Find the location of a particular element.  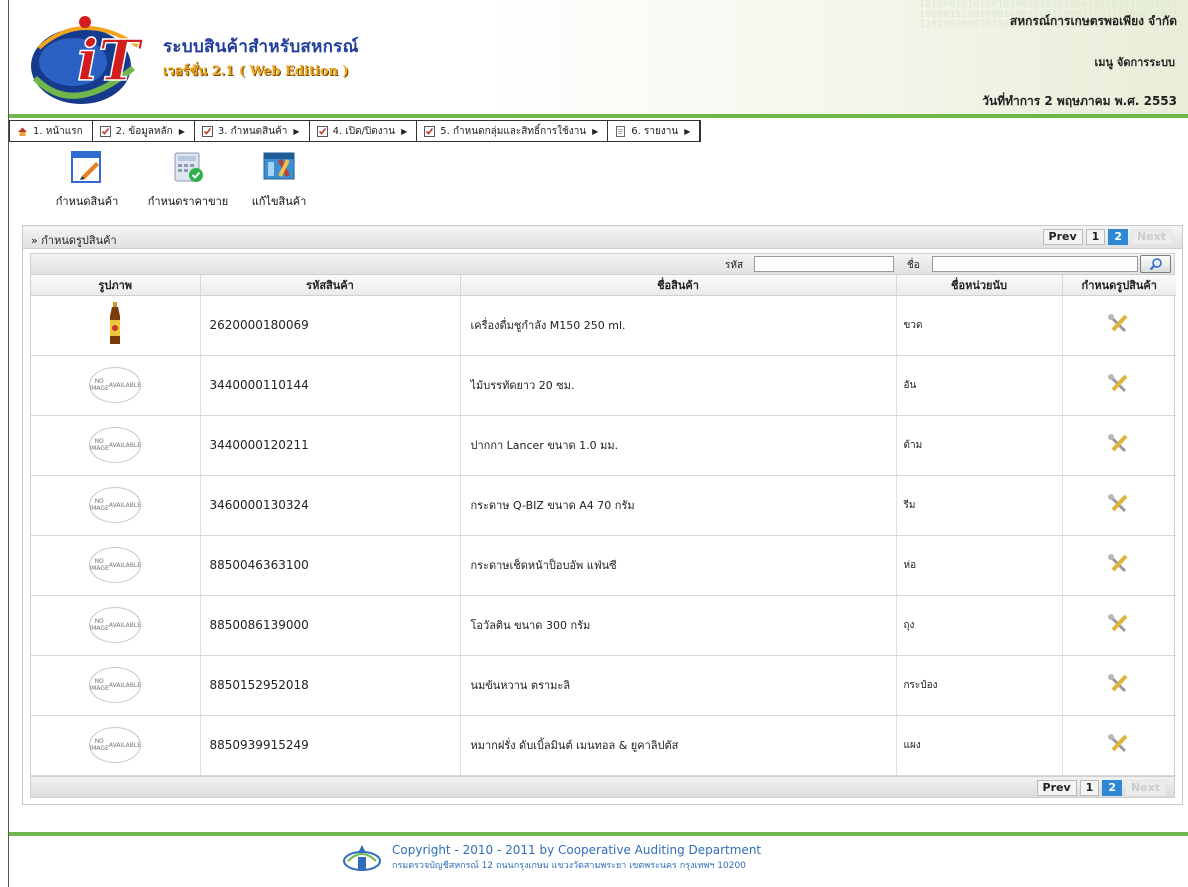

product-code: 2620000180069 is located at coordinates (330, 325).